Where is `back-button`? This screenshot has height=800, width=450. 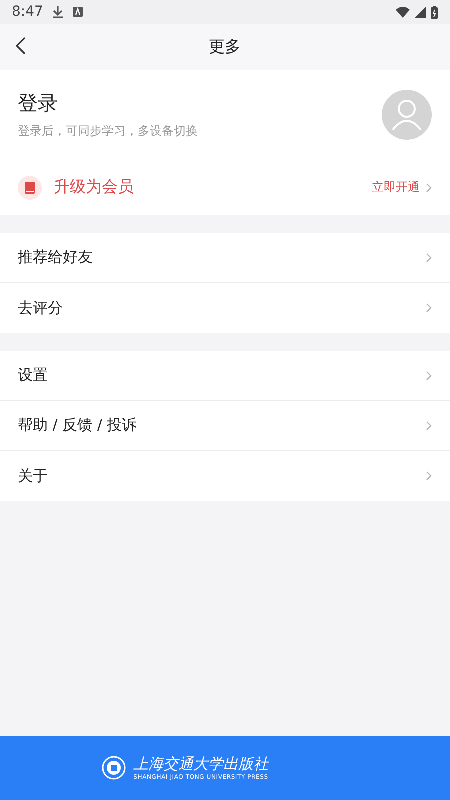 back-button is located at coordinates (21, 47).